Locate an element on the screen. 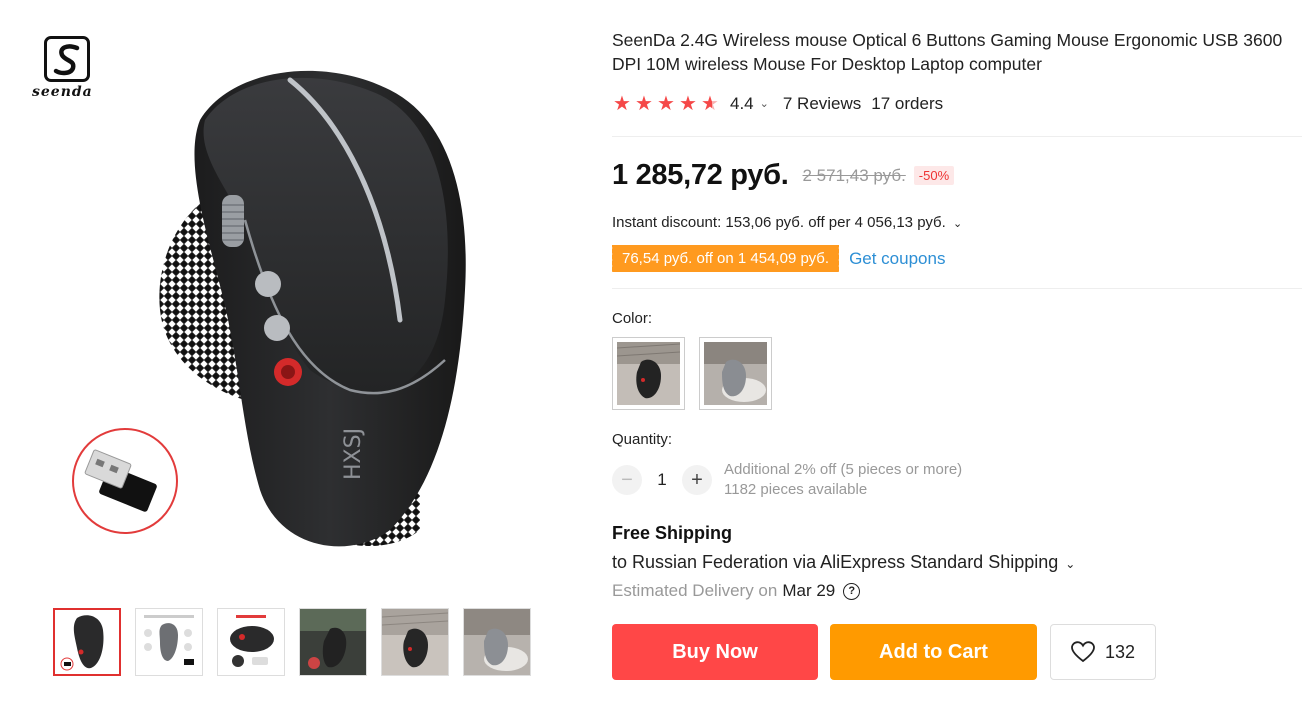 Image resolution: width=1316 pixels, height=719 pixels. quantity-decrease-button: − is located at coordinates (627, 480).